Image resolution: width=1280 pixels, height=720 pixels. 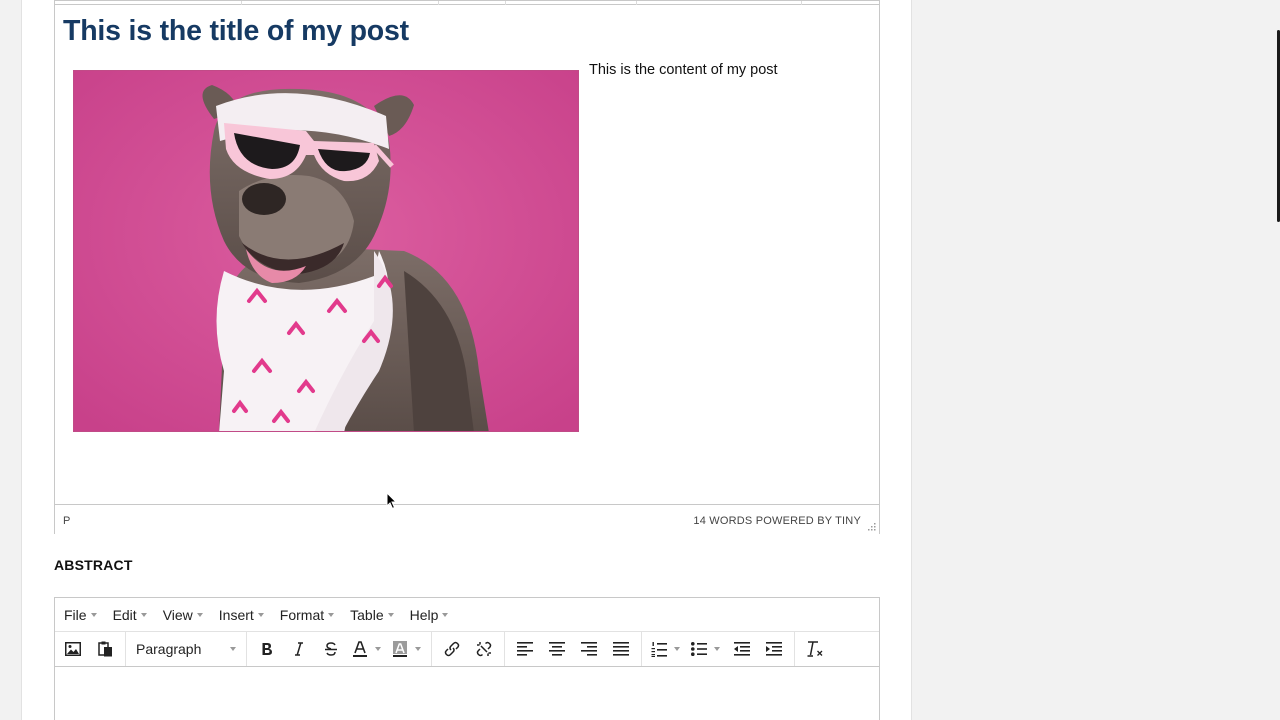 What do you see at coordinates (723, 521) in the screenshot?
I see `word-count-value: 14 WORDS` at bounding box center [723, 521].